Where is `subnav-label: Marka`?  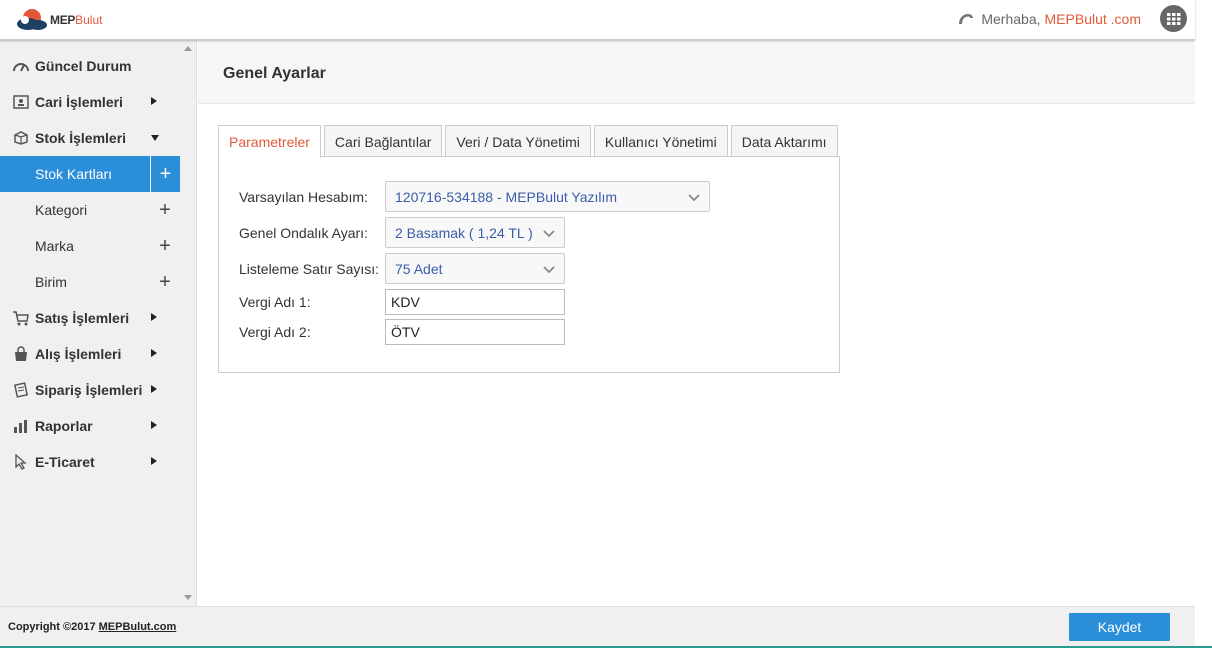
subnav-label: Marka is located at coordinates (54, 246).